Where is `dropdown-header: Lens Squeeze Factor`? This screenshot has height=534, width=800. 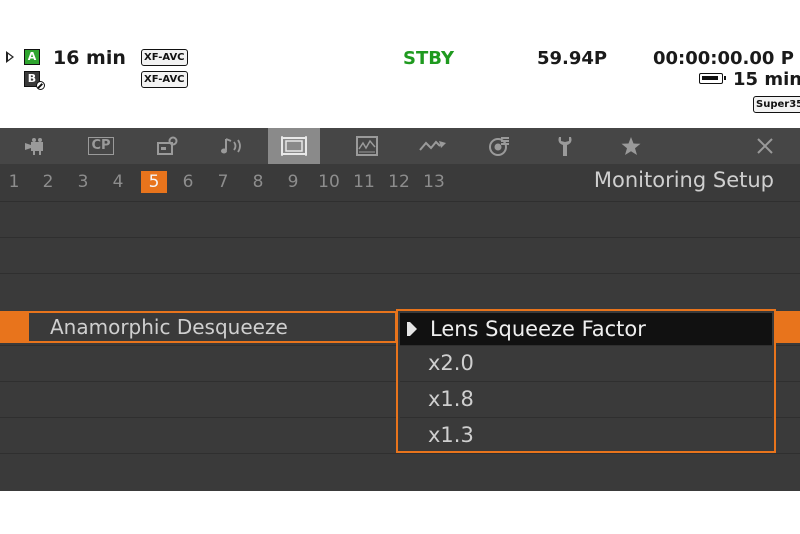 dropdown-header: Lens Squeeze Factor is located at coordinates (586, 329).